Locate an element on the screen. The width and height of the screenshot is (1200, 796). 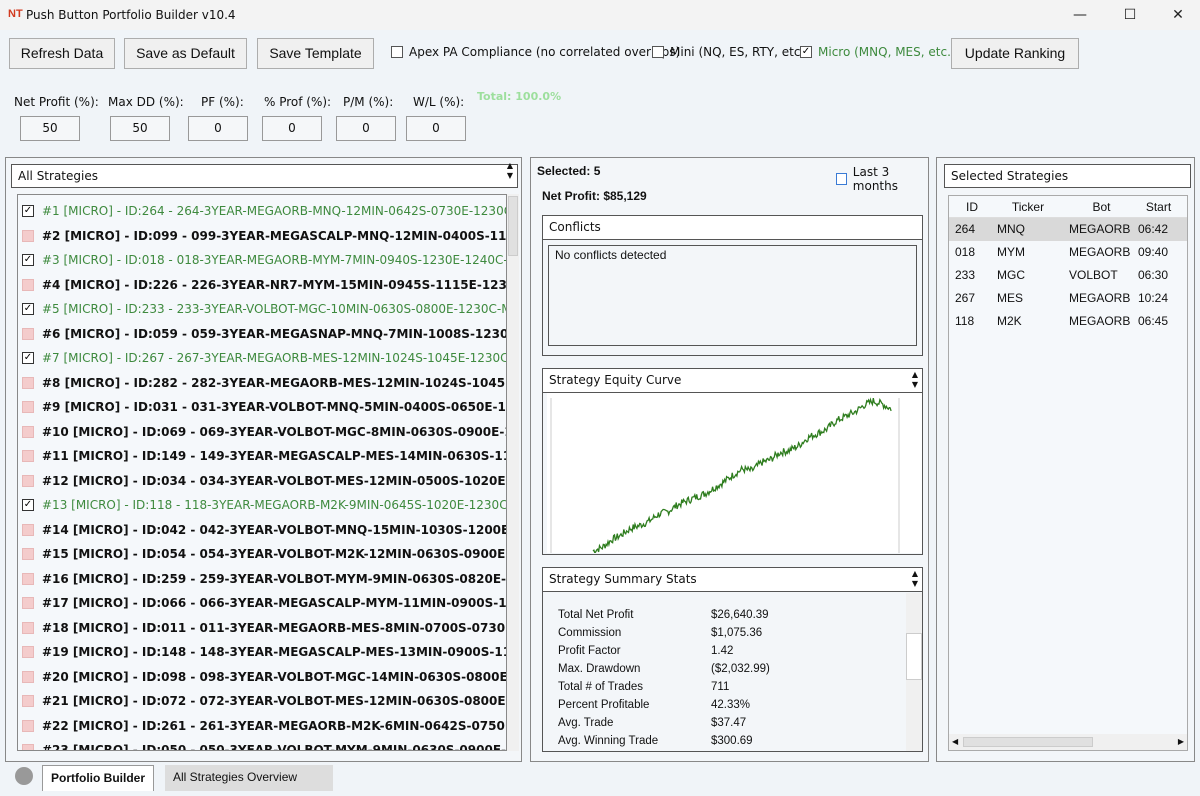
table-row: 267 MES MEGAORB 10:24 is located at coordinates (1068, 298).